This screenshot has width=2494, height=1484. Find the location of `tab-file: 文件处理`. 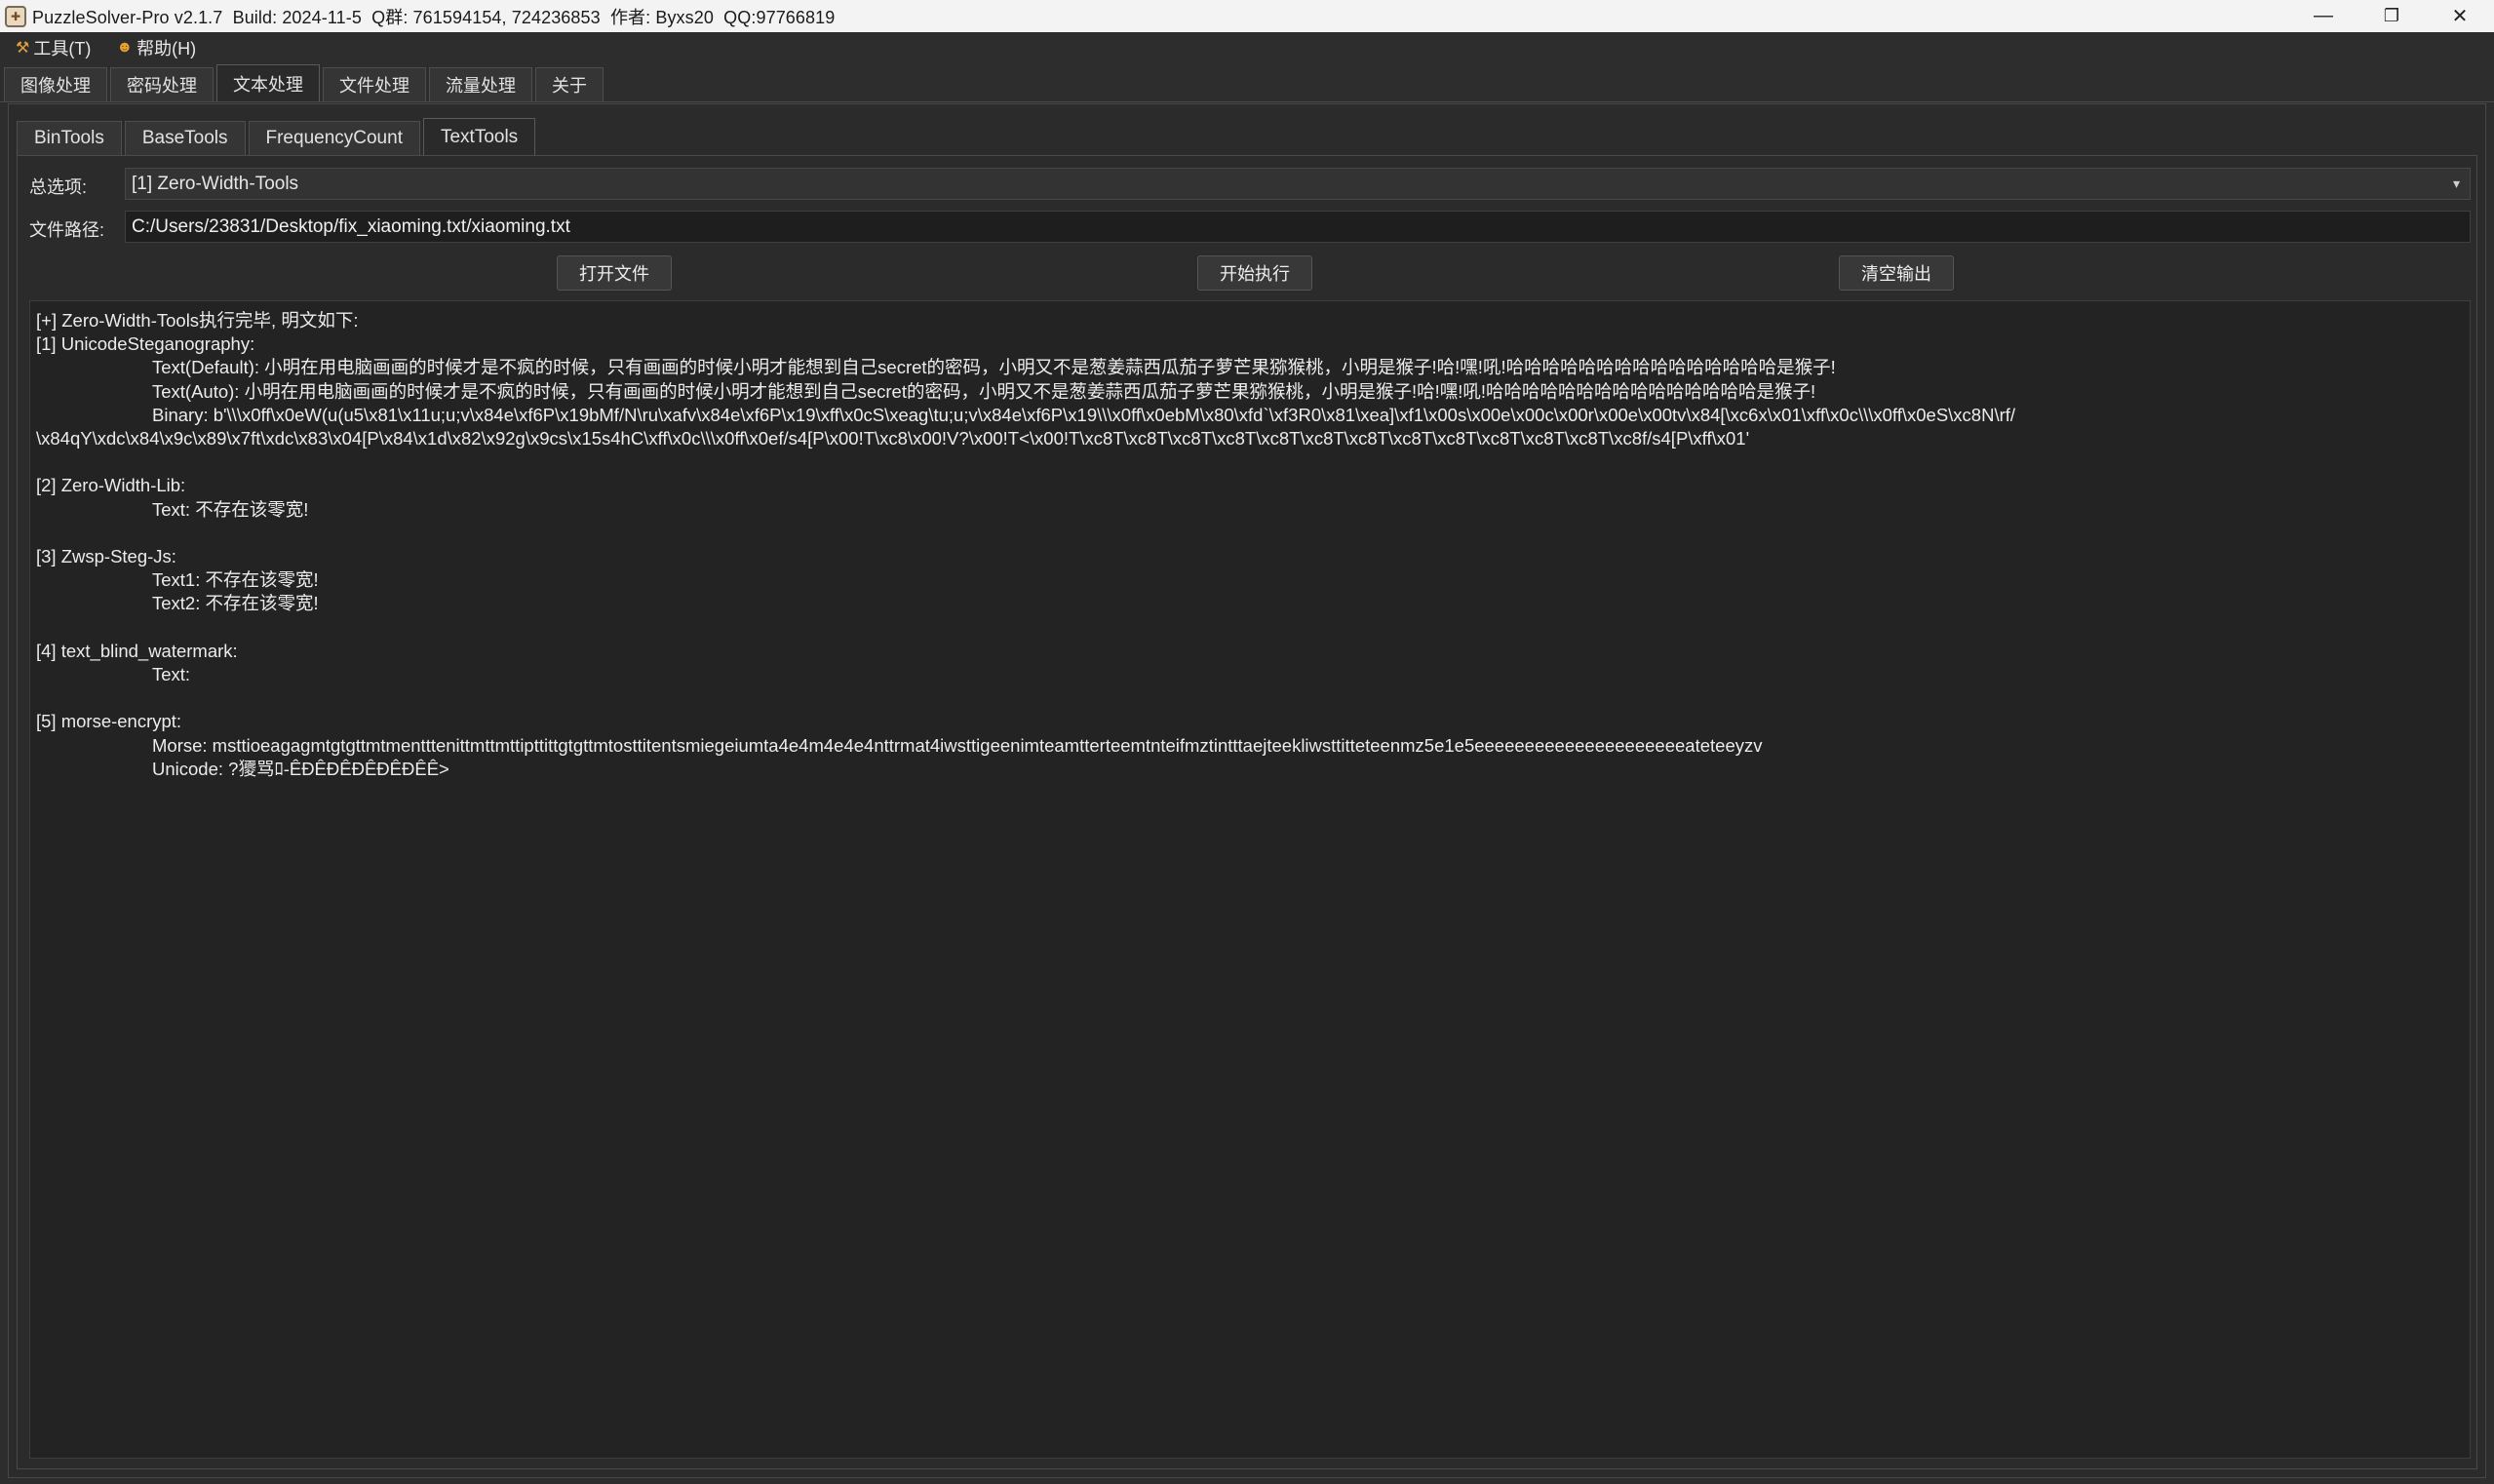

tab-file: 文件处理 is located at coordinates (374, 84).